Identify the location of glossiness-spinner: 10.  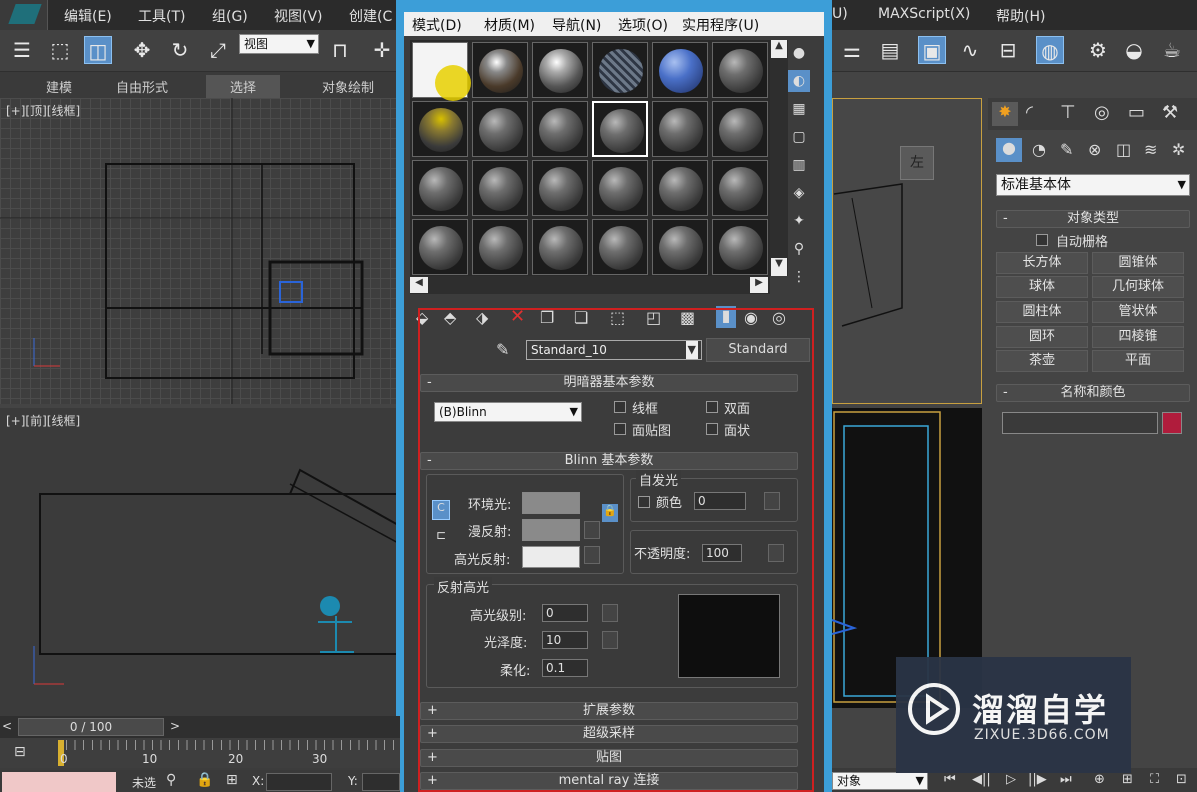
(565, 640).